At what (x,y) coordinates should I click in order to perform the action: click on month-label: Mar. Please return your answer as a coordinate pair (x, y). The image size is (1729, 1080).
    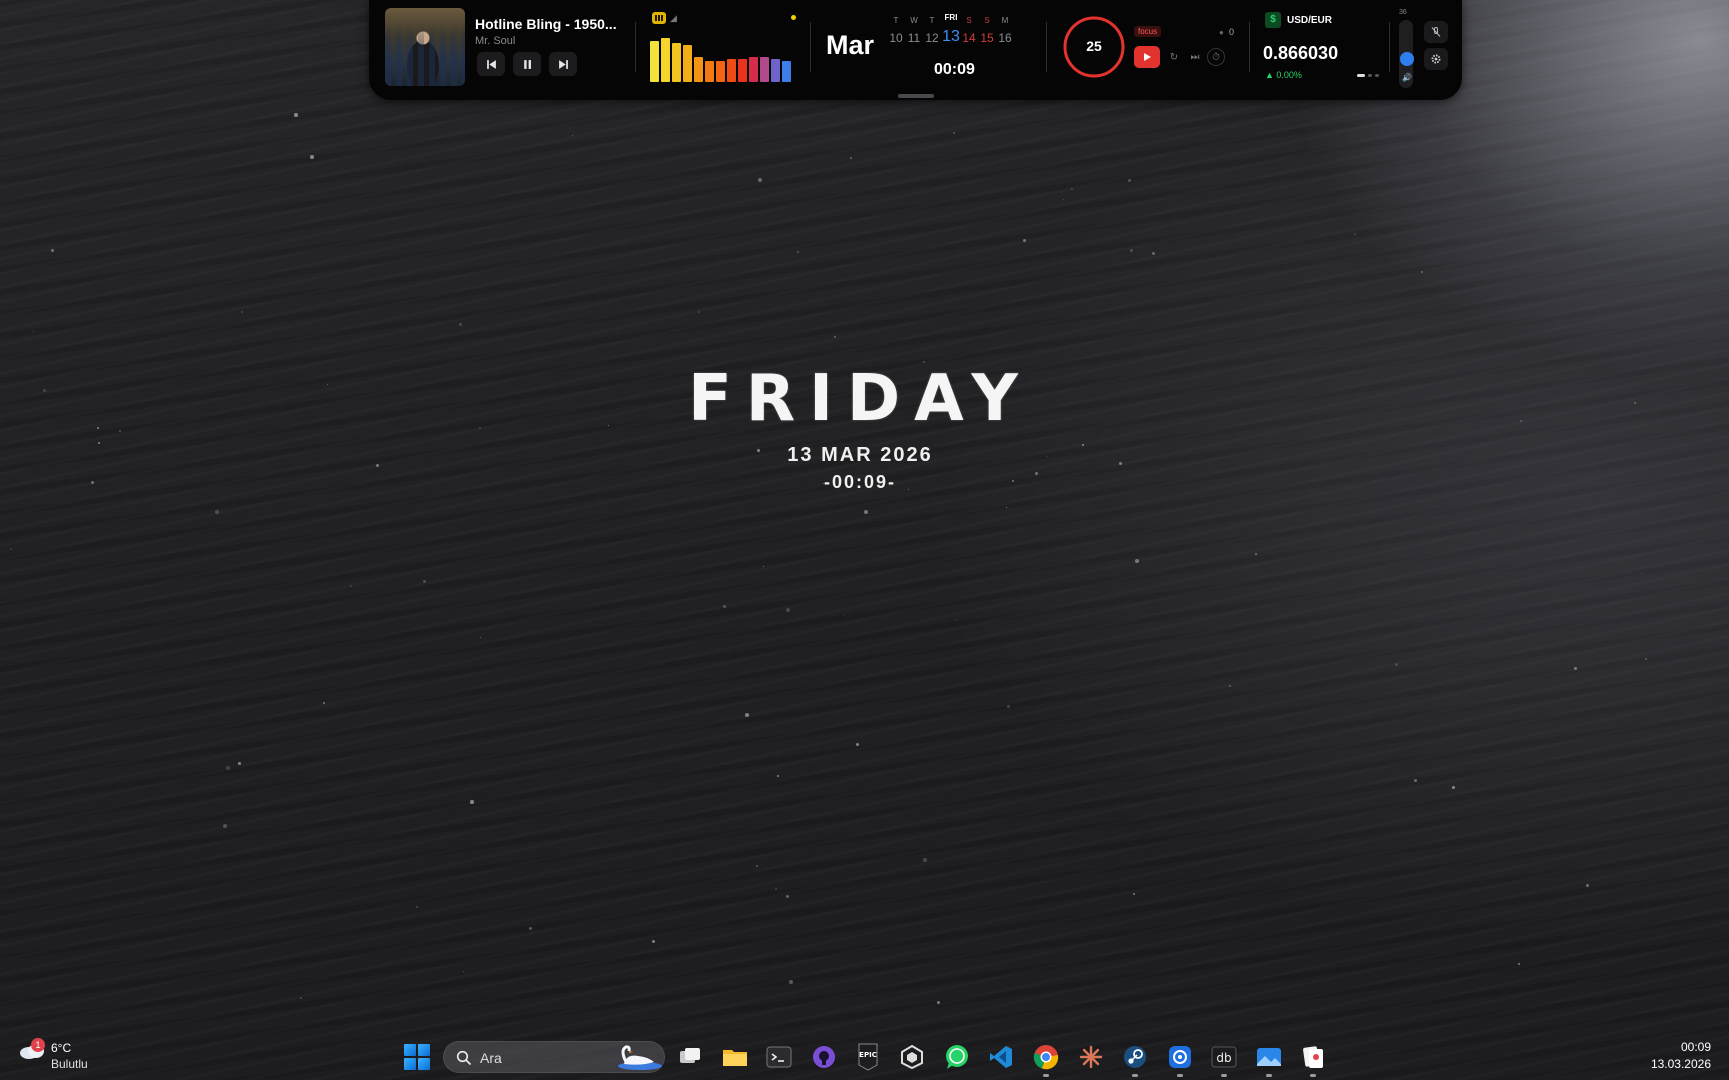
    Looking at the image, I should click on (850, 45).